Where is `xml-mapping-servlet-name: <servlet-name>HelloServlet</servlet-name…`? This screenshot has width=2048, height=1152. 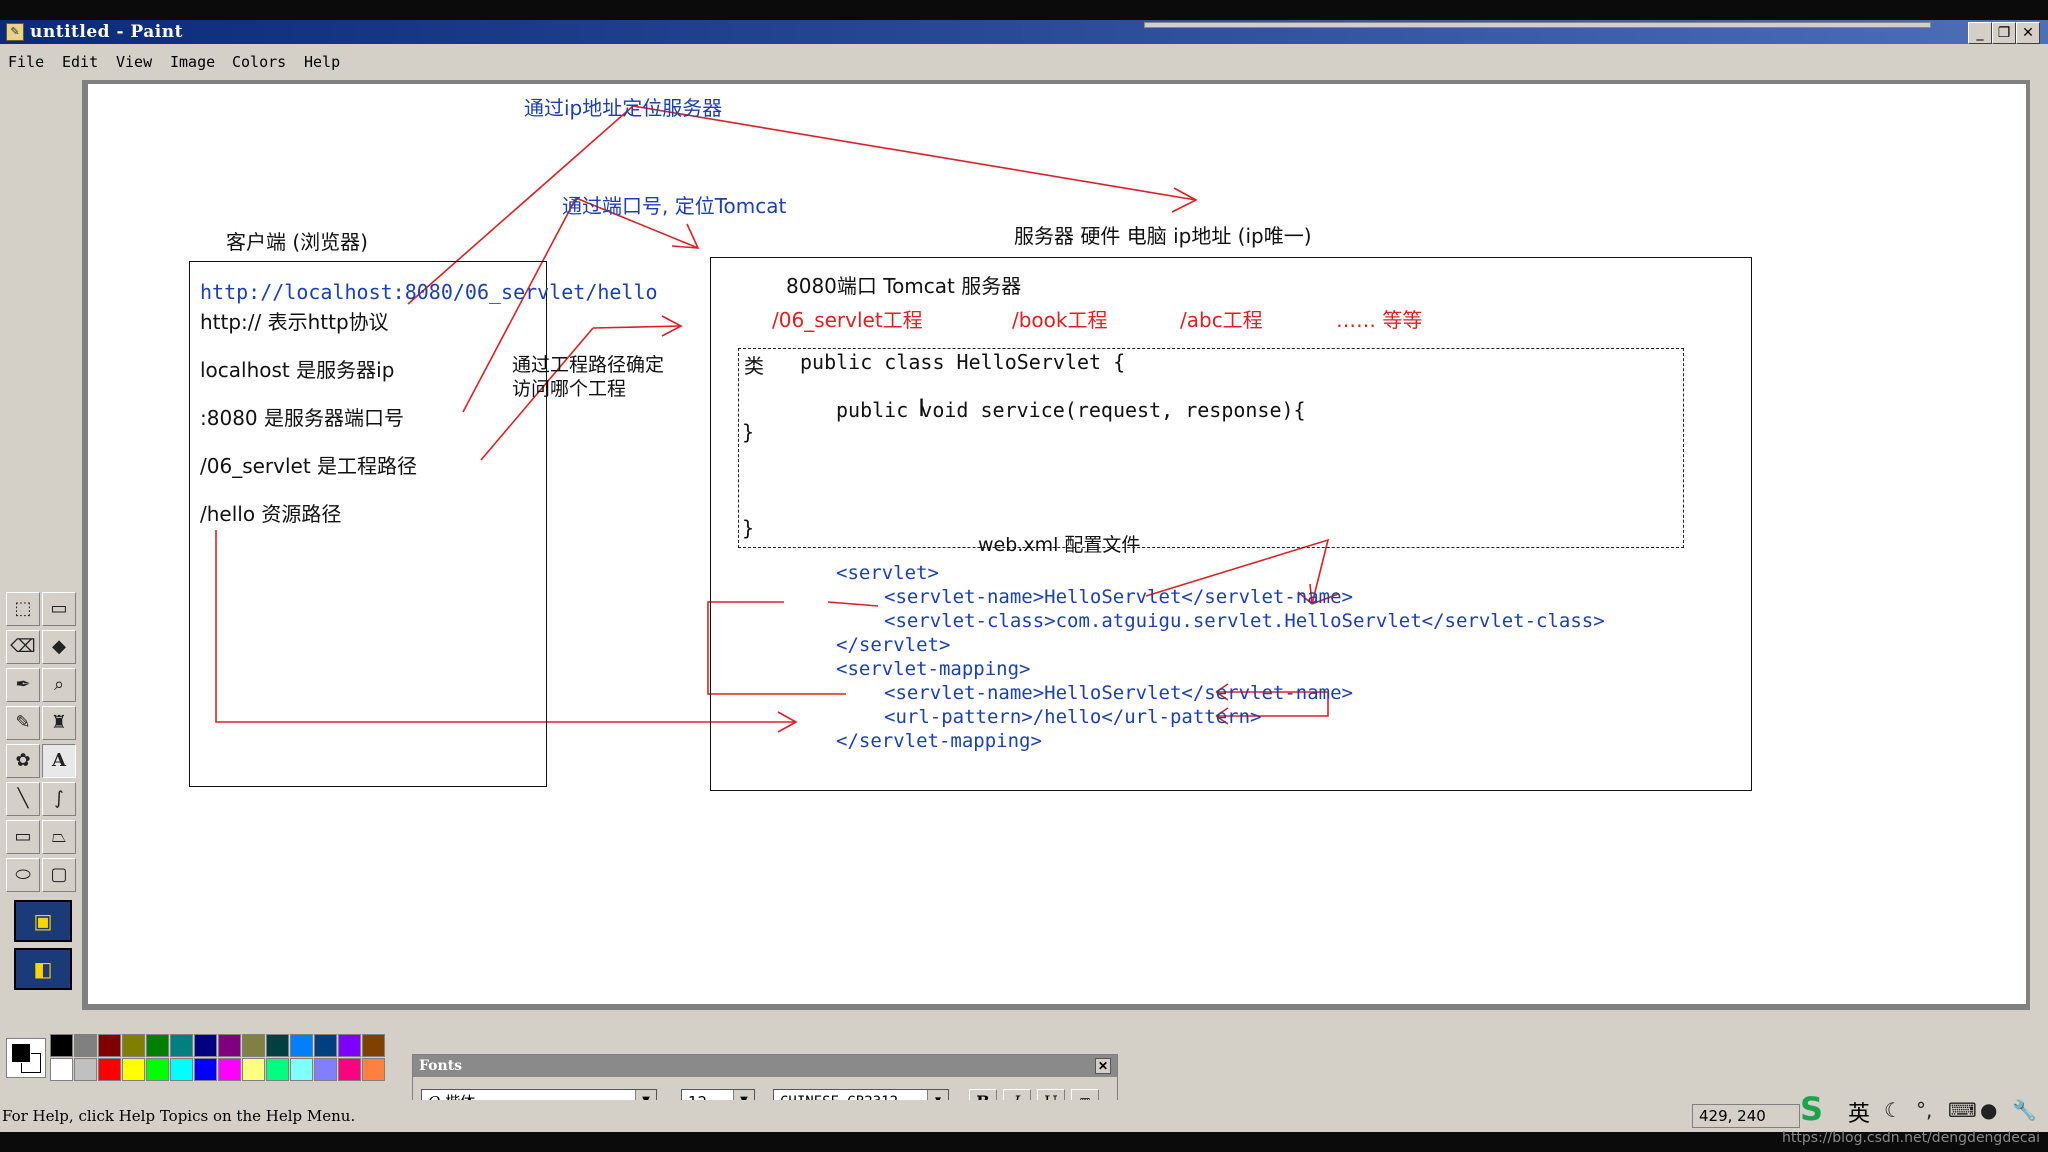 xml-mapping-servlet-name: <servlet-name>HelloServlet</servlet-name… is located at coordinates (1118, 693).